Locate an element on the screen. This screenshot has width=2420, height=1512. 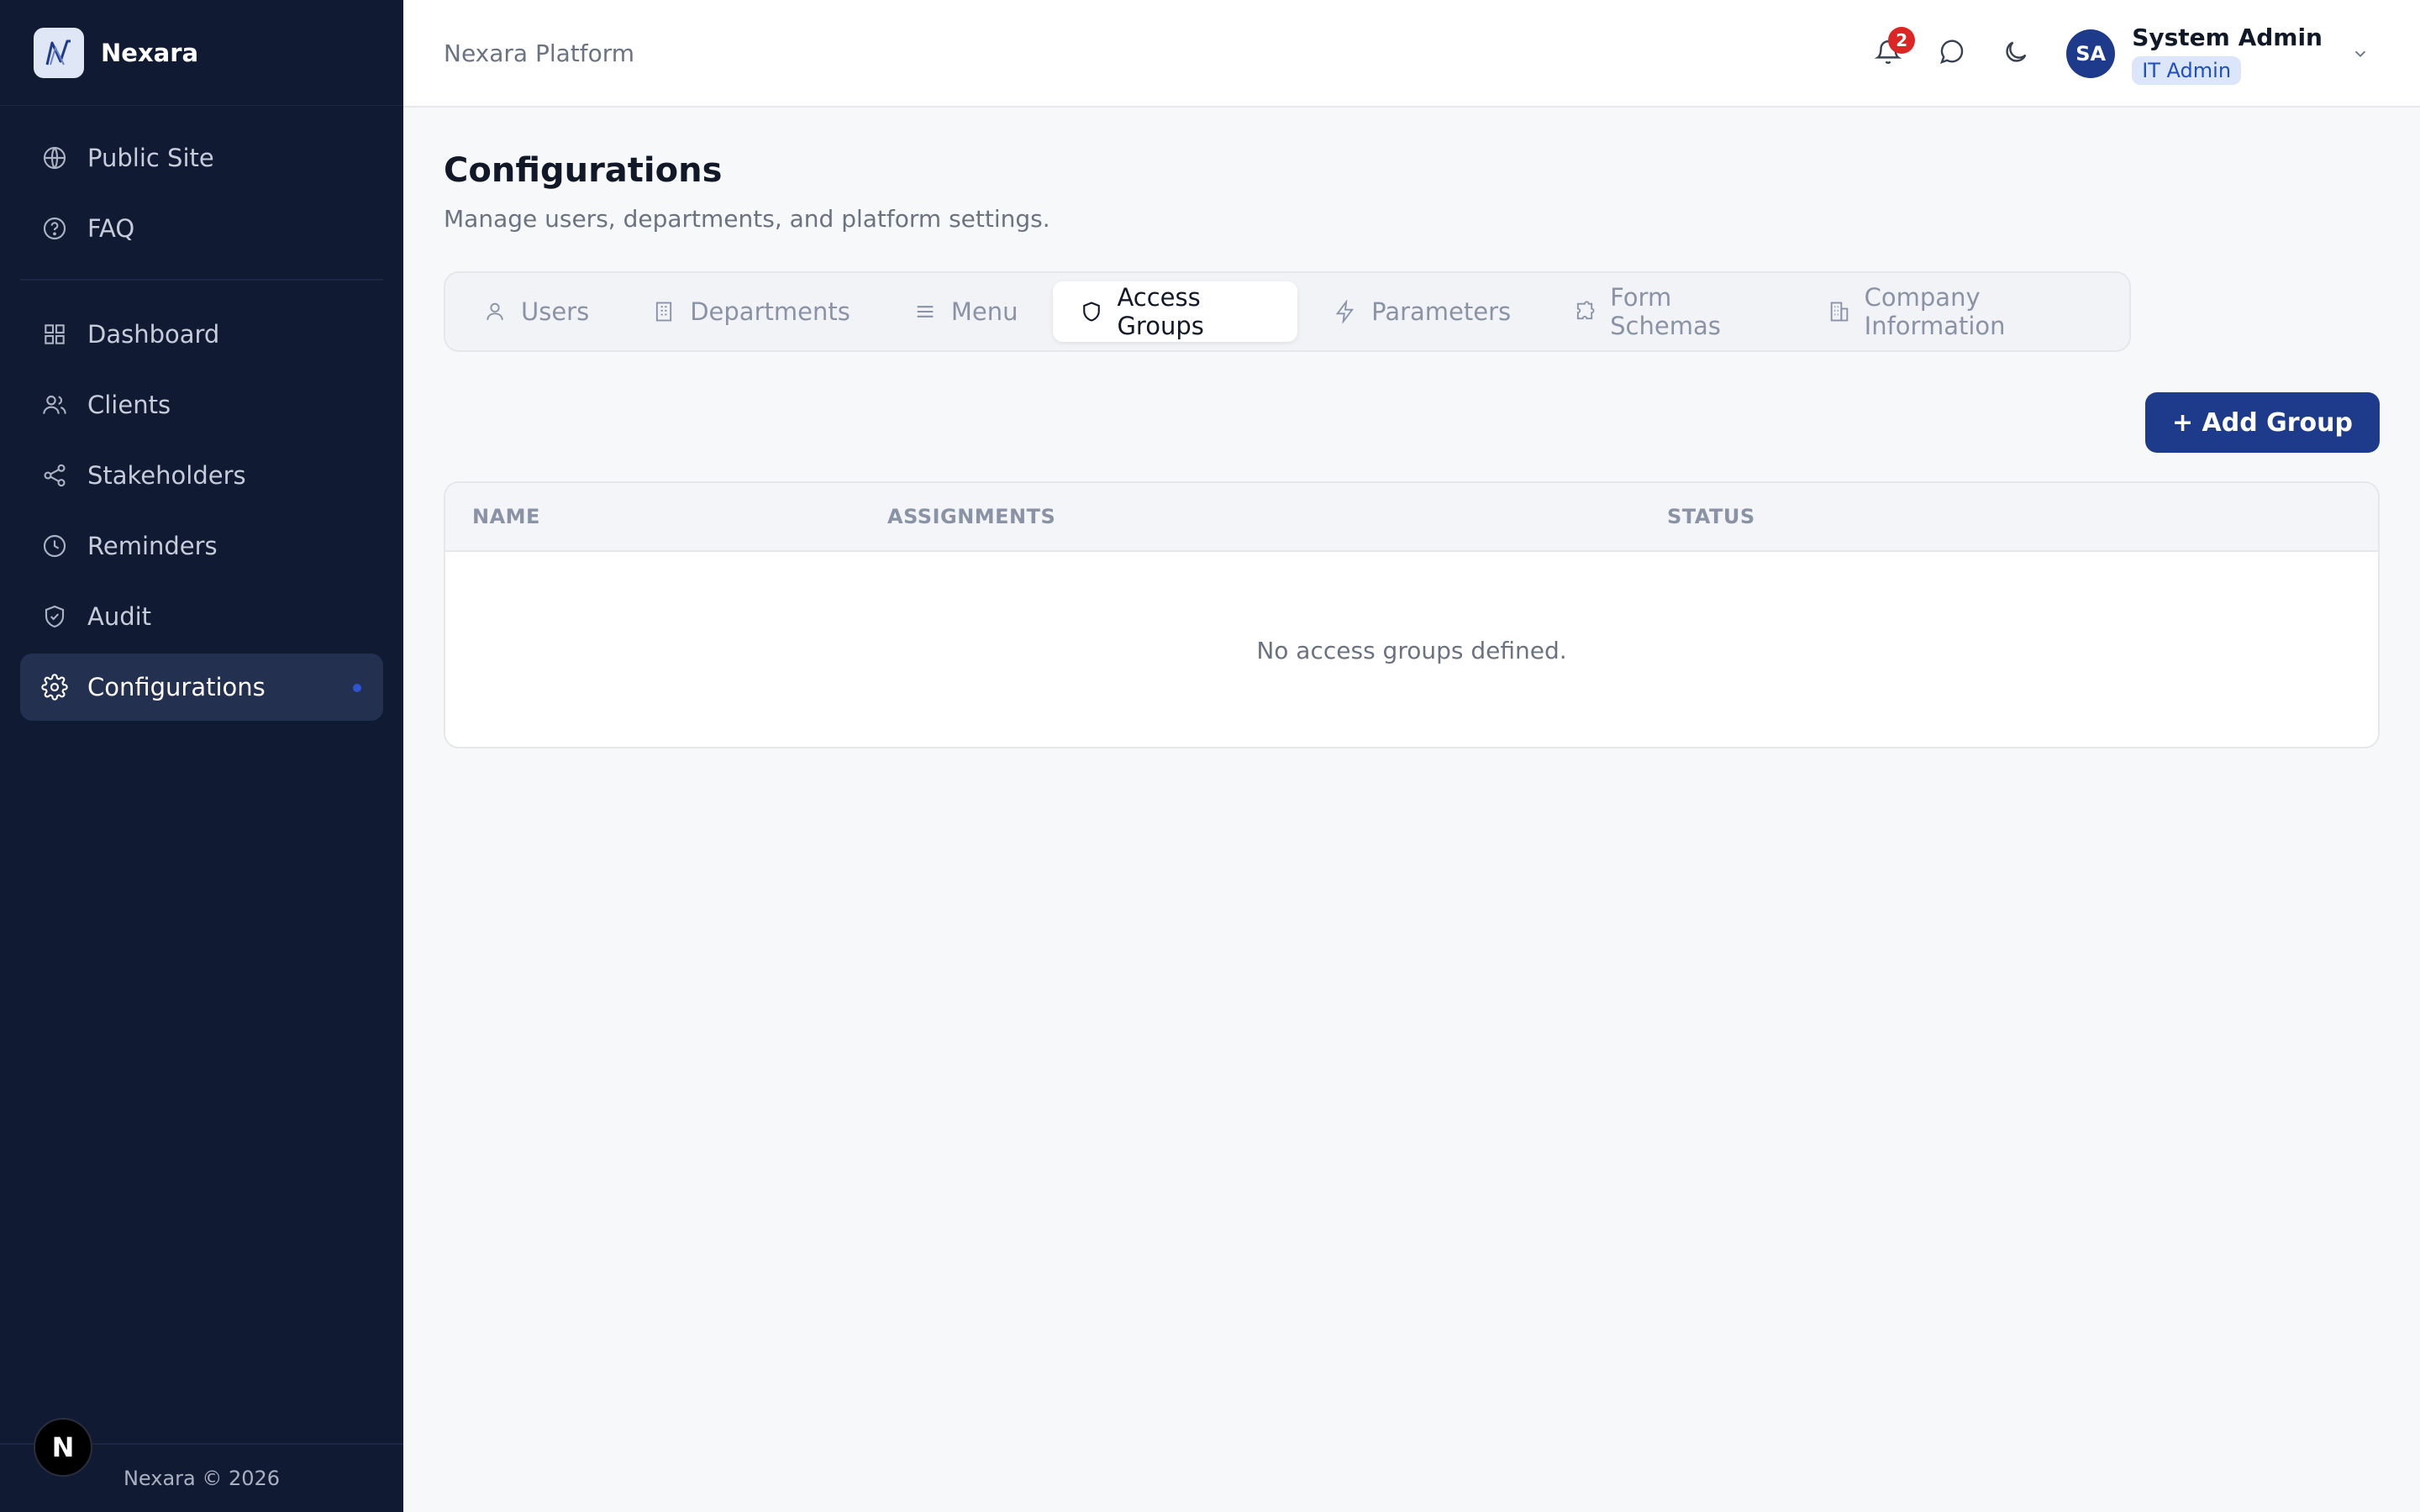
sidebar-item-configurations: Configurations is located at coordinates (202, 687).